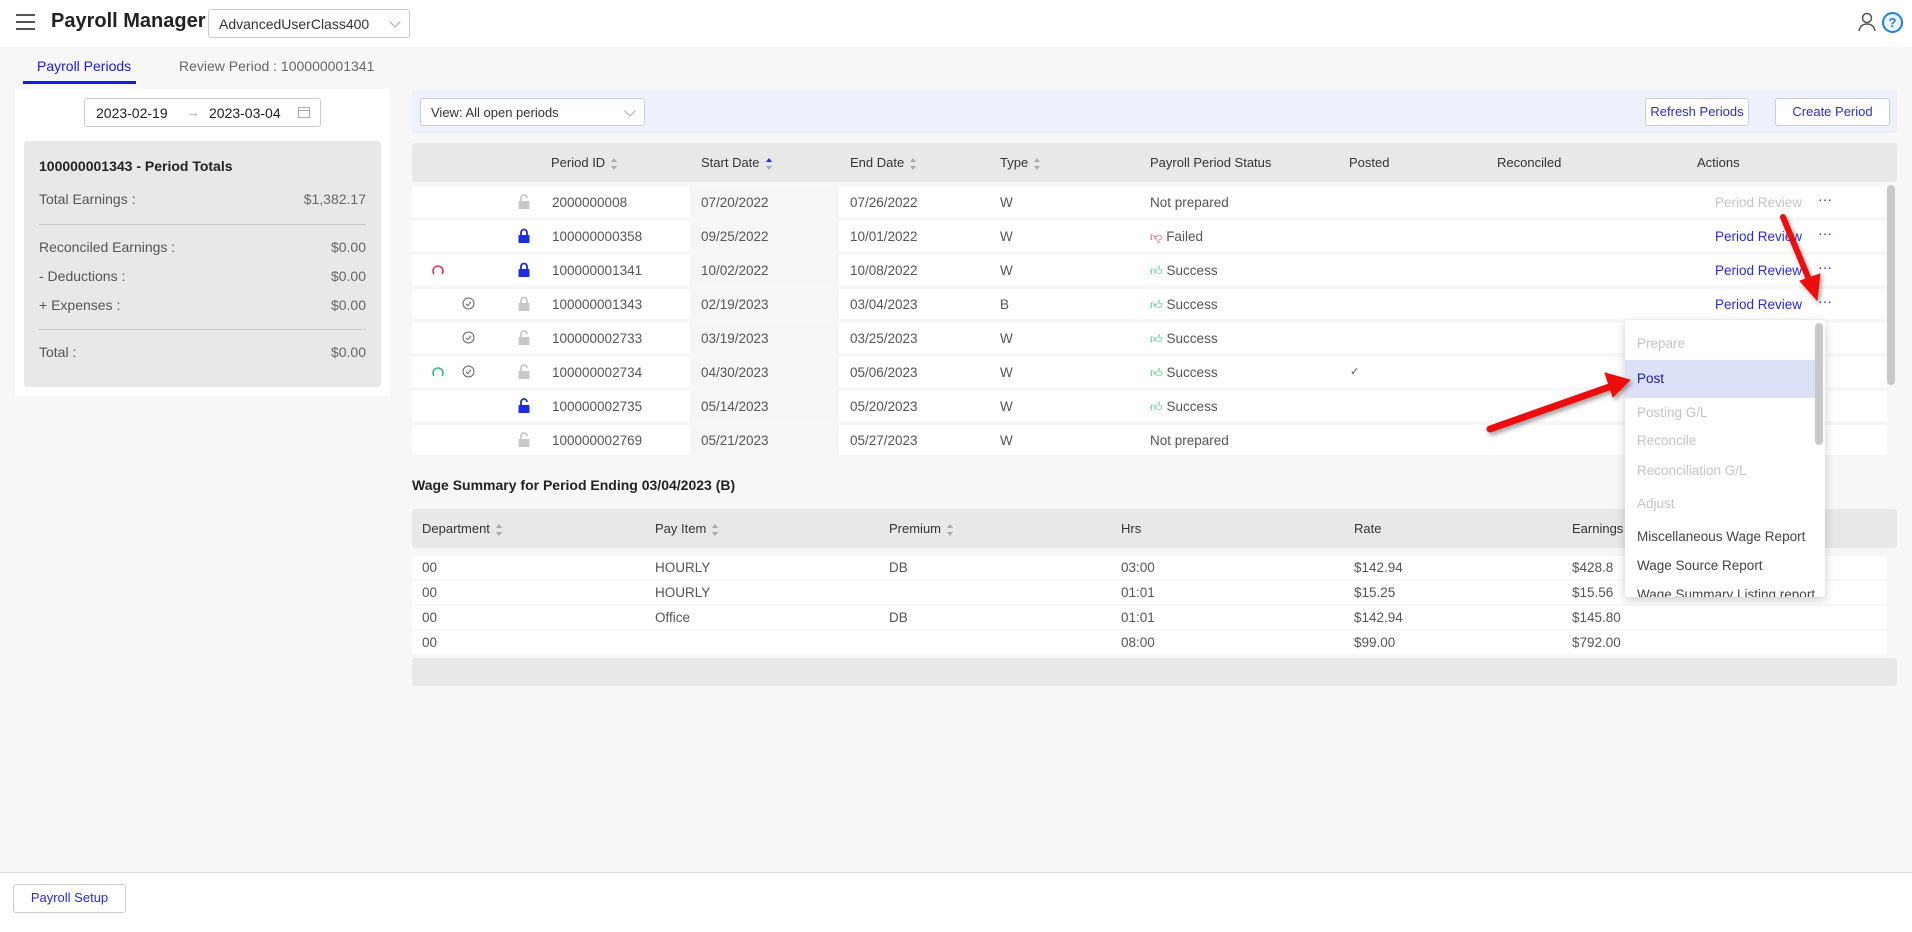 The image size is (1912, 932). I want to click on column-header-pay-item: Pay Item, so click(687, 528).